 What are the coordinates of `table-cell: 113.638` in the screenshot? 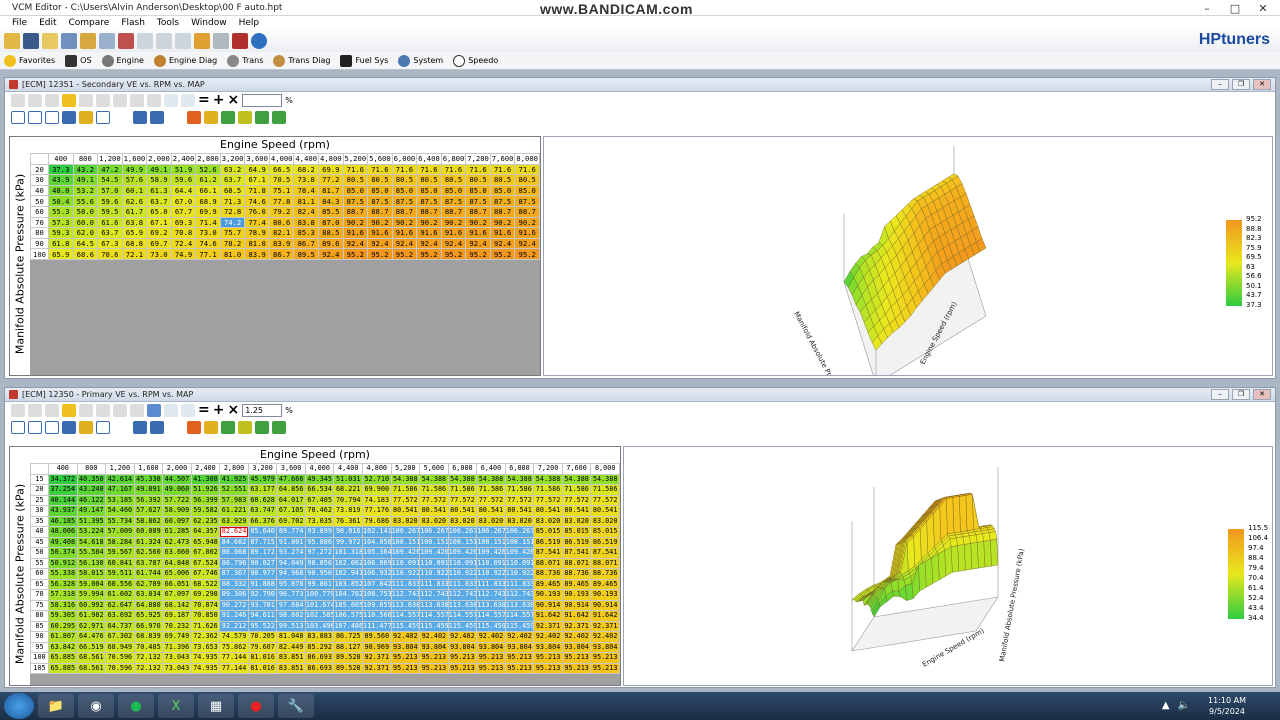 It's located at (491, 605).